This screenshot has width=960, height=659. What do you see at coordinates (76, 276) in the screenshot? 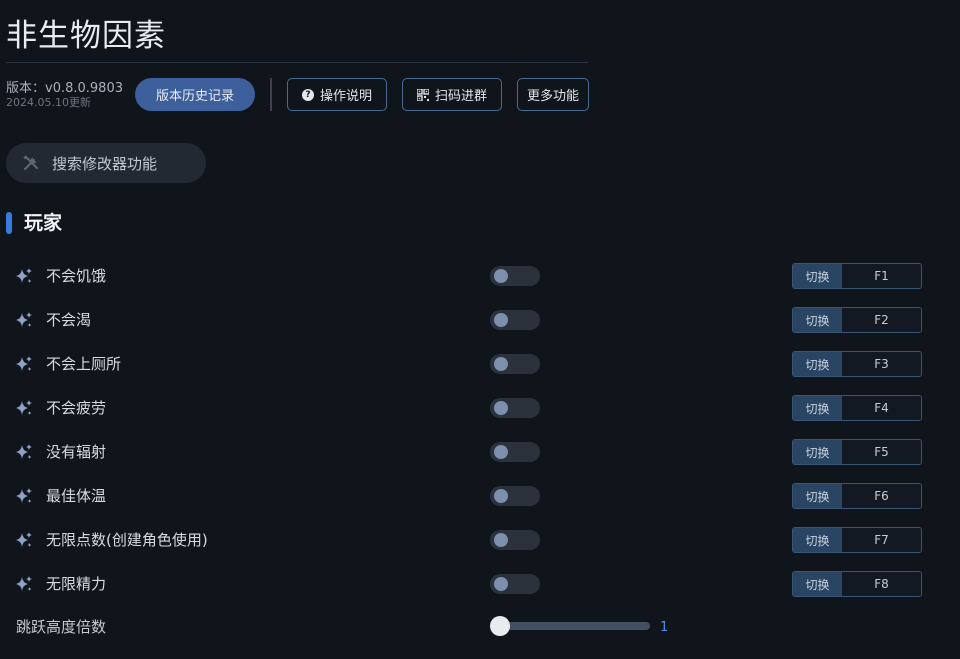
I see `cheat-label: 不会饥饿` at bounding box center [76, 276].